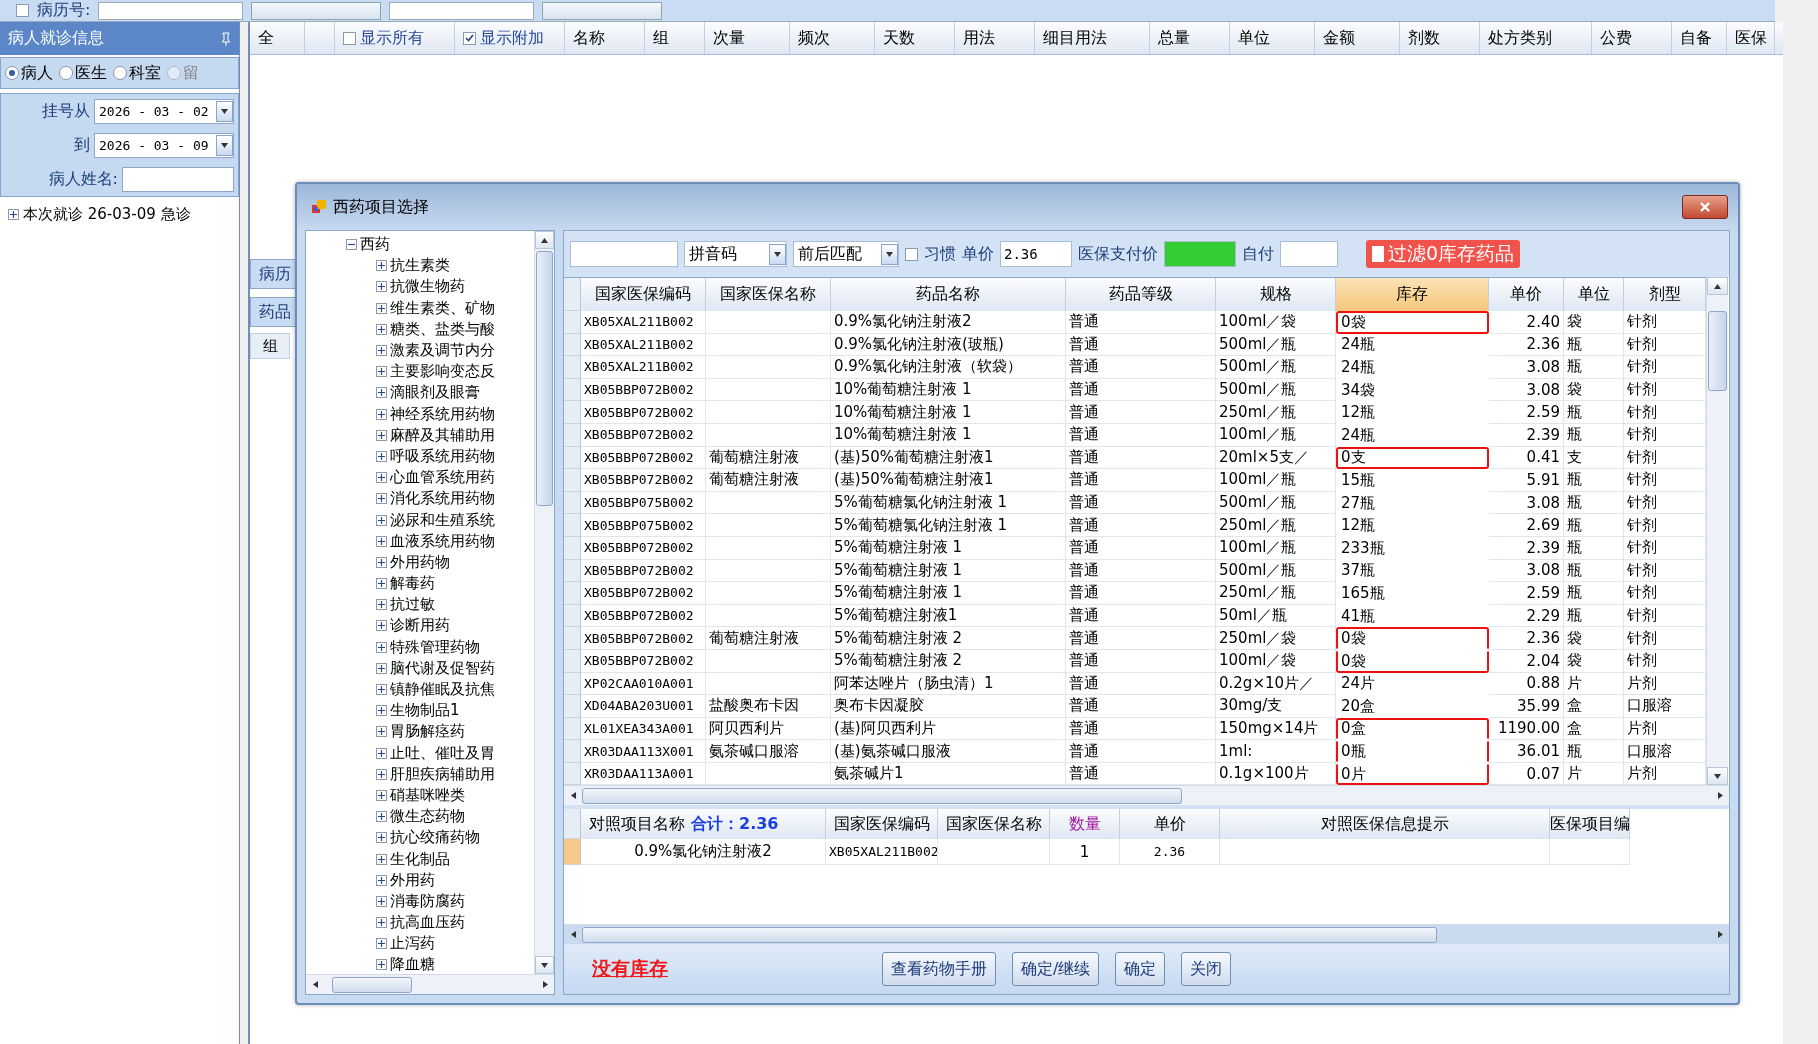  What do you see at coordinates (643, 294) in the screenshot?
I see `column-header: 国家医保编码` at bounding box center [643, 294].